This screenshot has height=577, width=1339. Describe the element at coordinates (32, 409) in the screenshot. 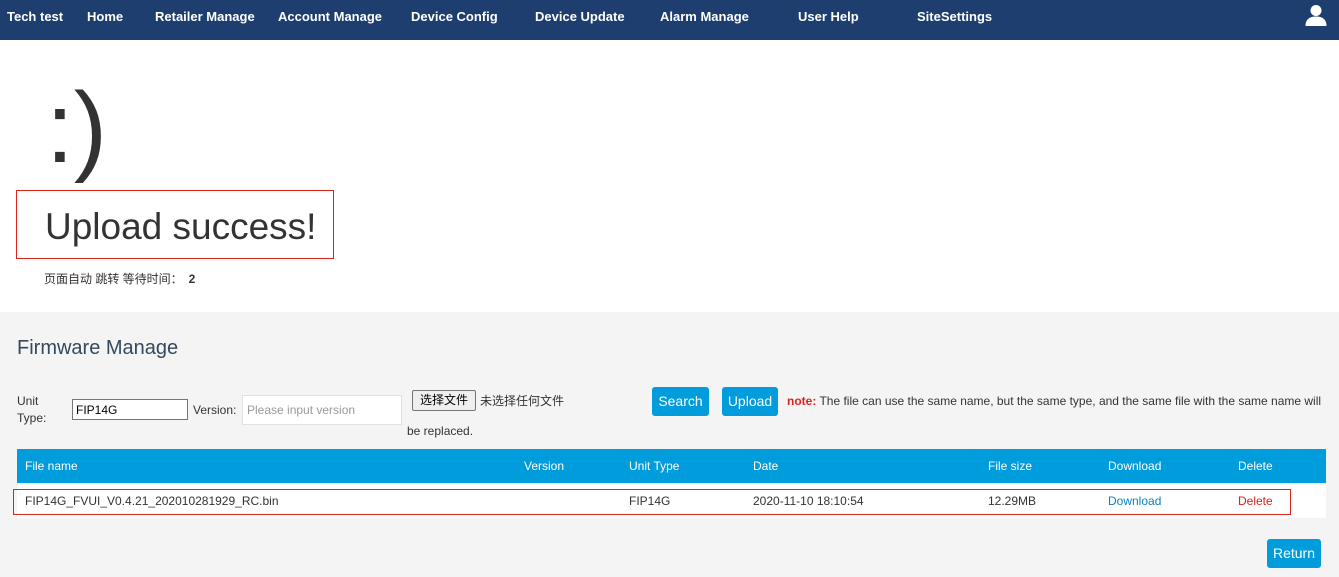

I see `unit-type-label: Unit Type:` at that location.